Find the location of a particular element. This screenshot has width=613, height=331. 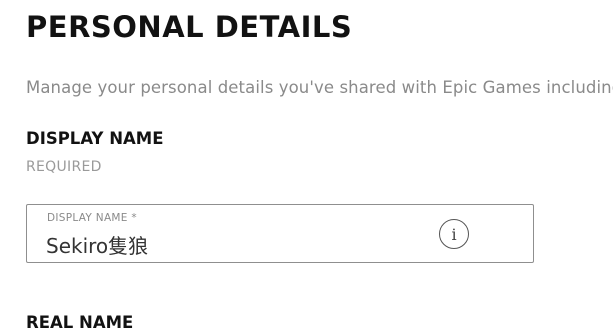

info-icon: i is located at coordinates (454, 234).